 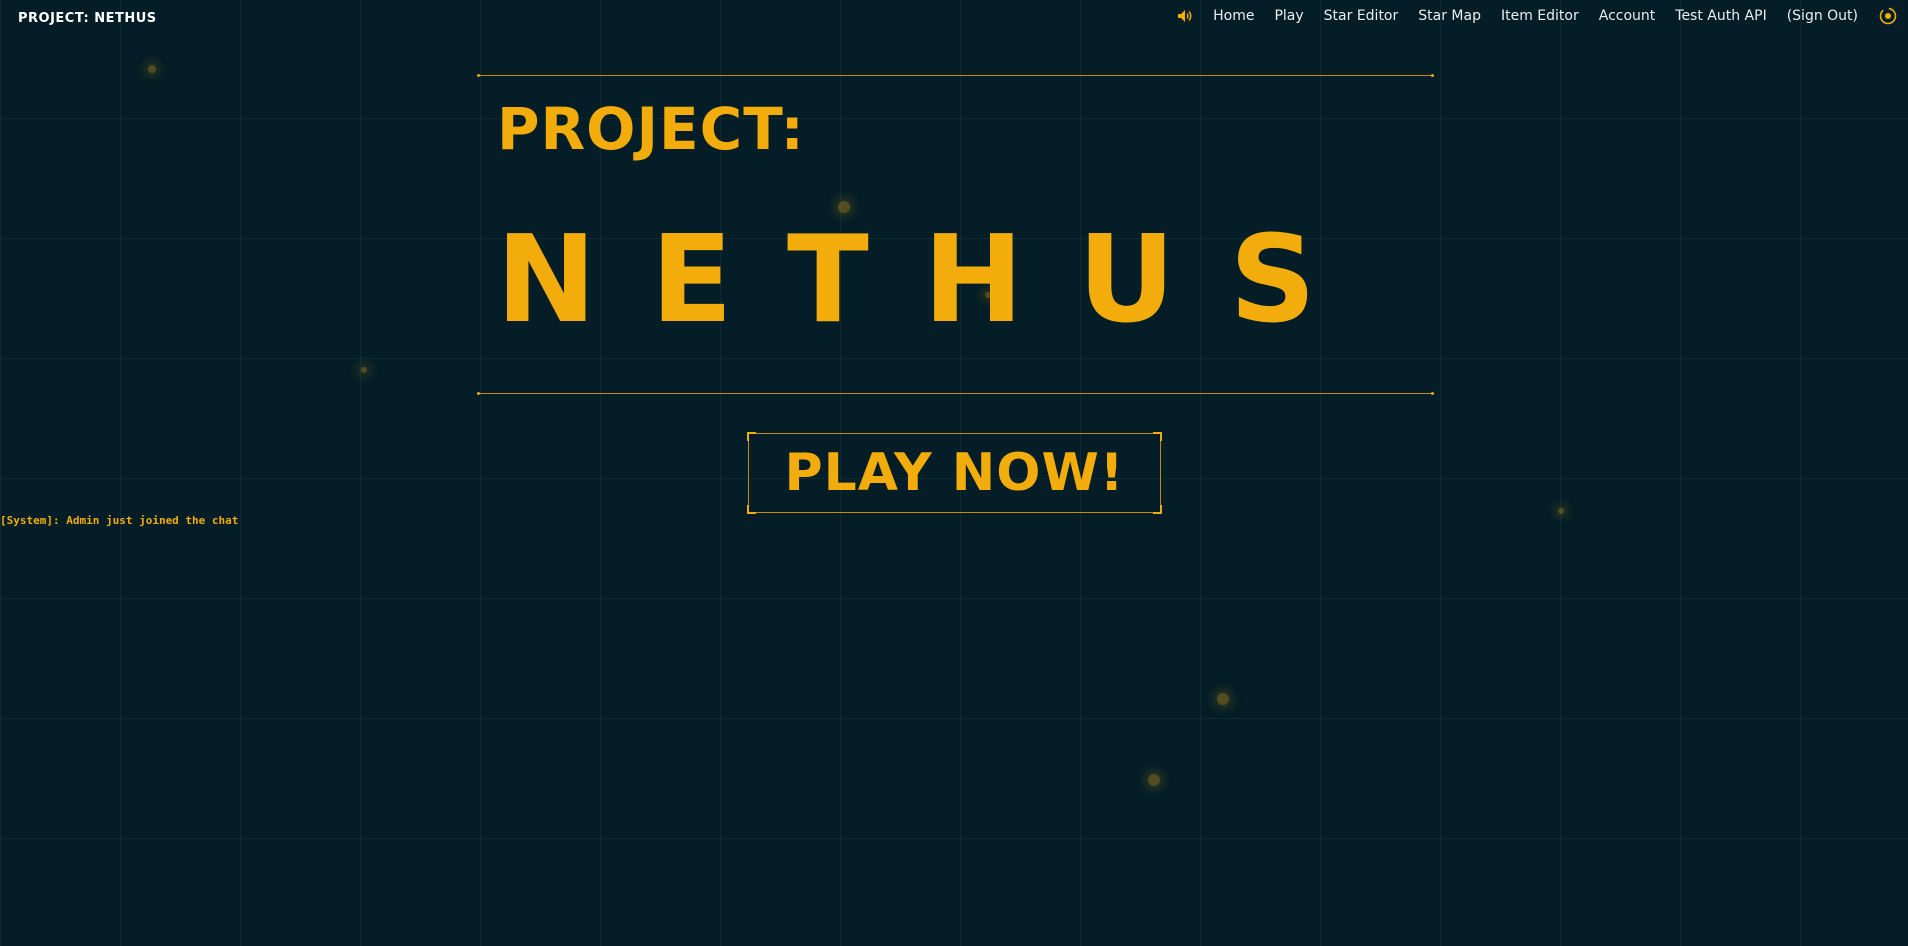 What do you see at coordinates (87, 18) in the screenshot?
I see `site-logo: PROJECT: NETHUS` at bounding box center [87, 18].